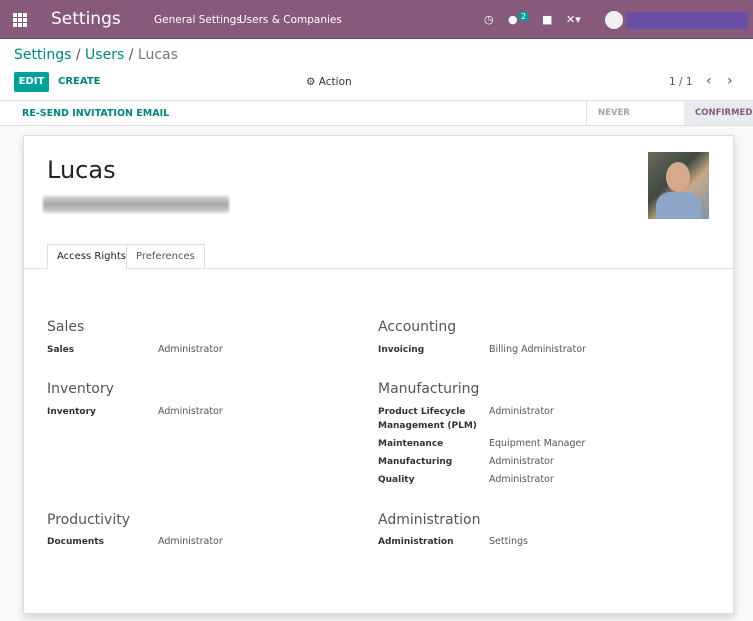 The image size is (753, 621). I want to click on clock-icon: ◷, so click(489, 19).